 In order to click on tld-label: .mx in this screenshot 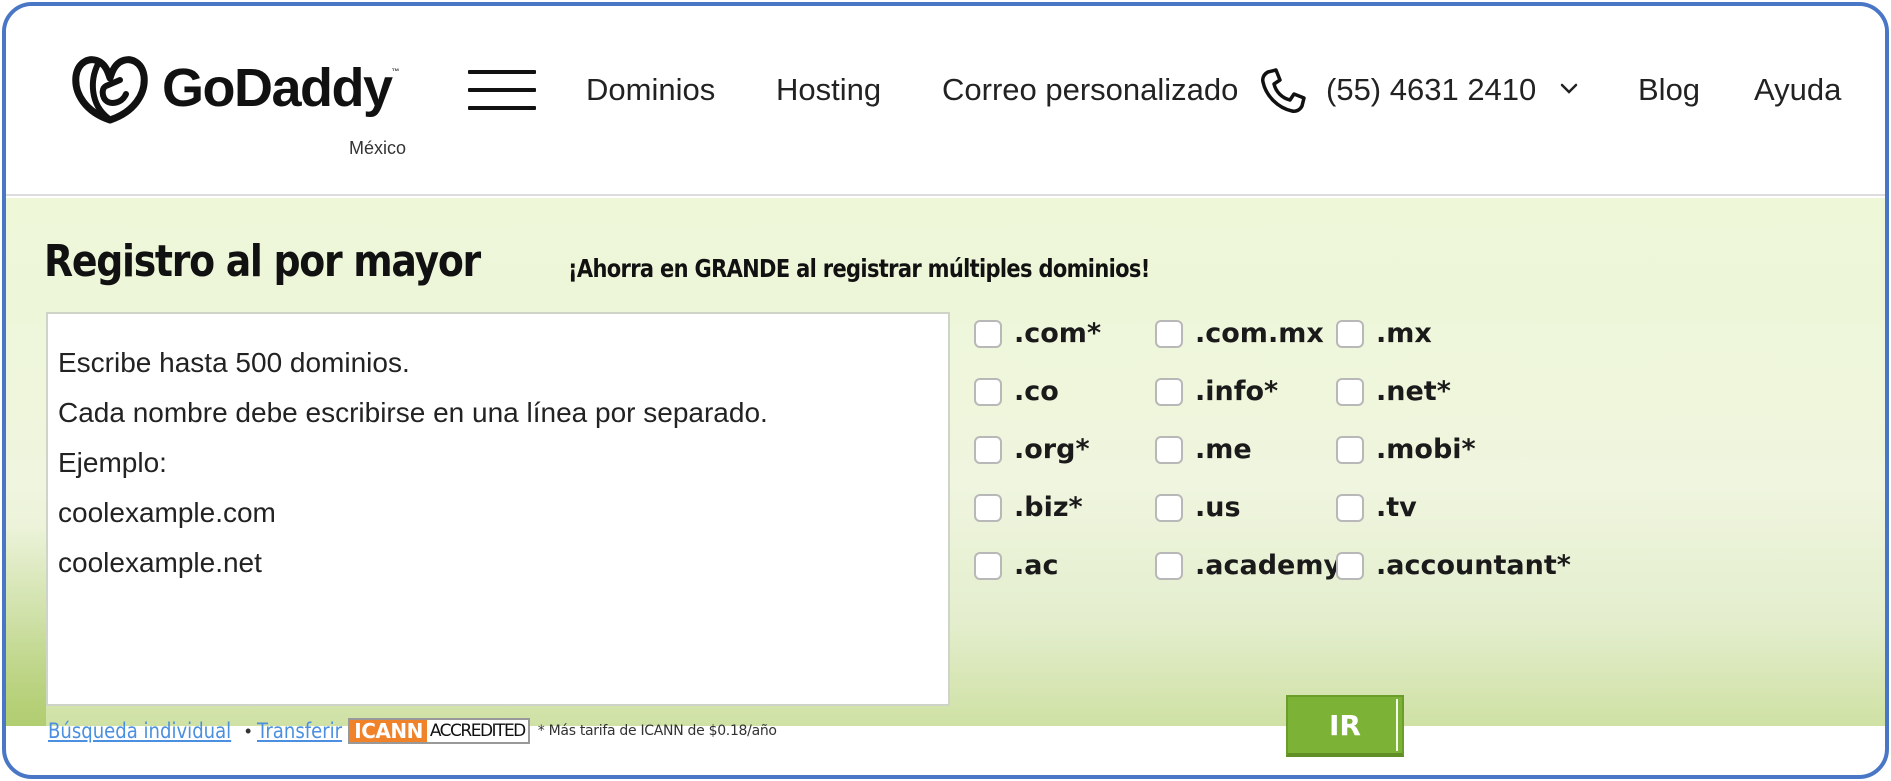, I will do `click(1404, 333)`.